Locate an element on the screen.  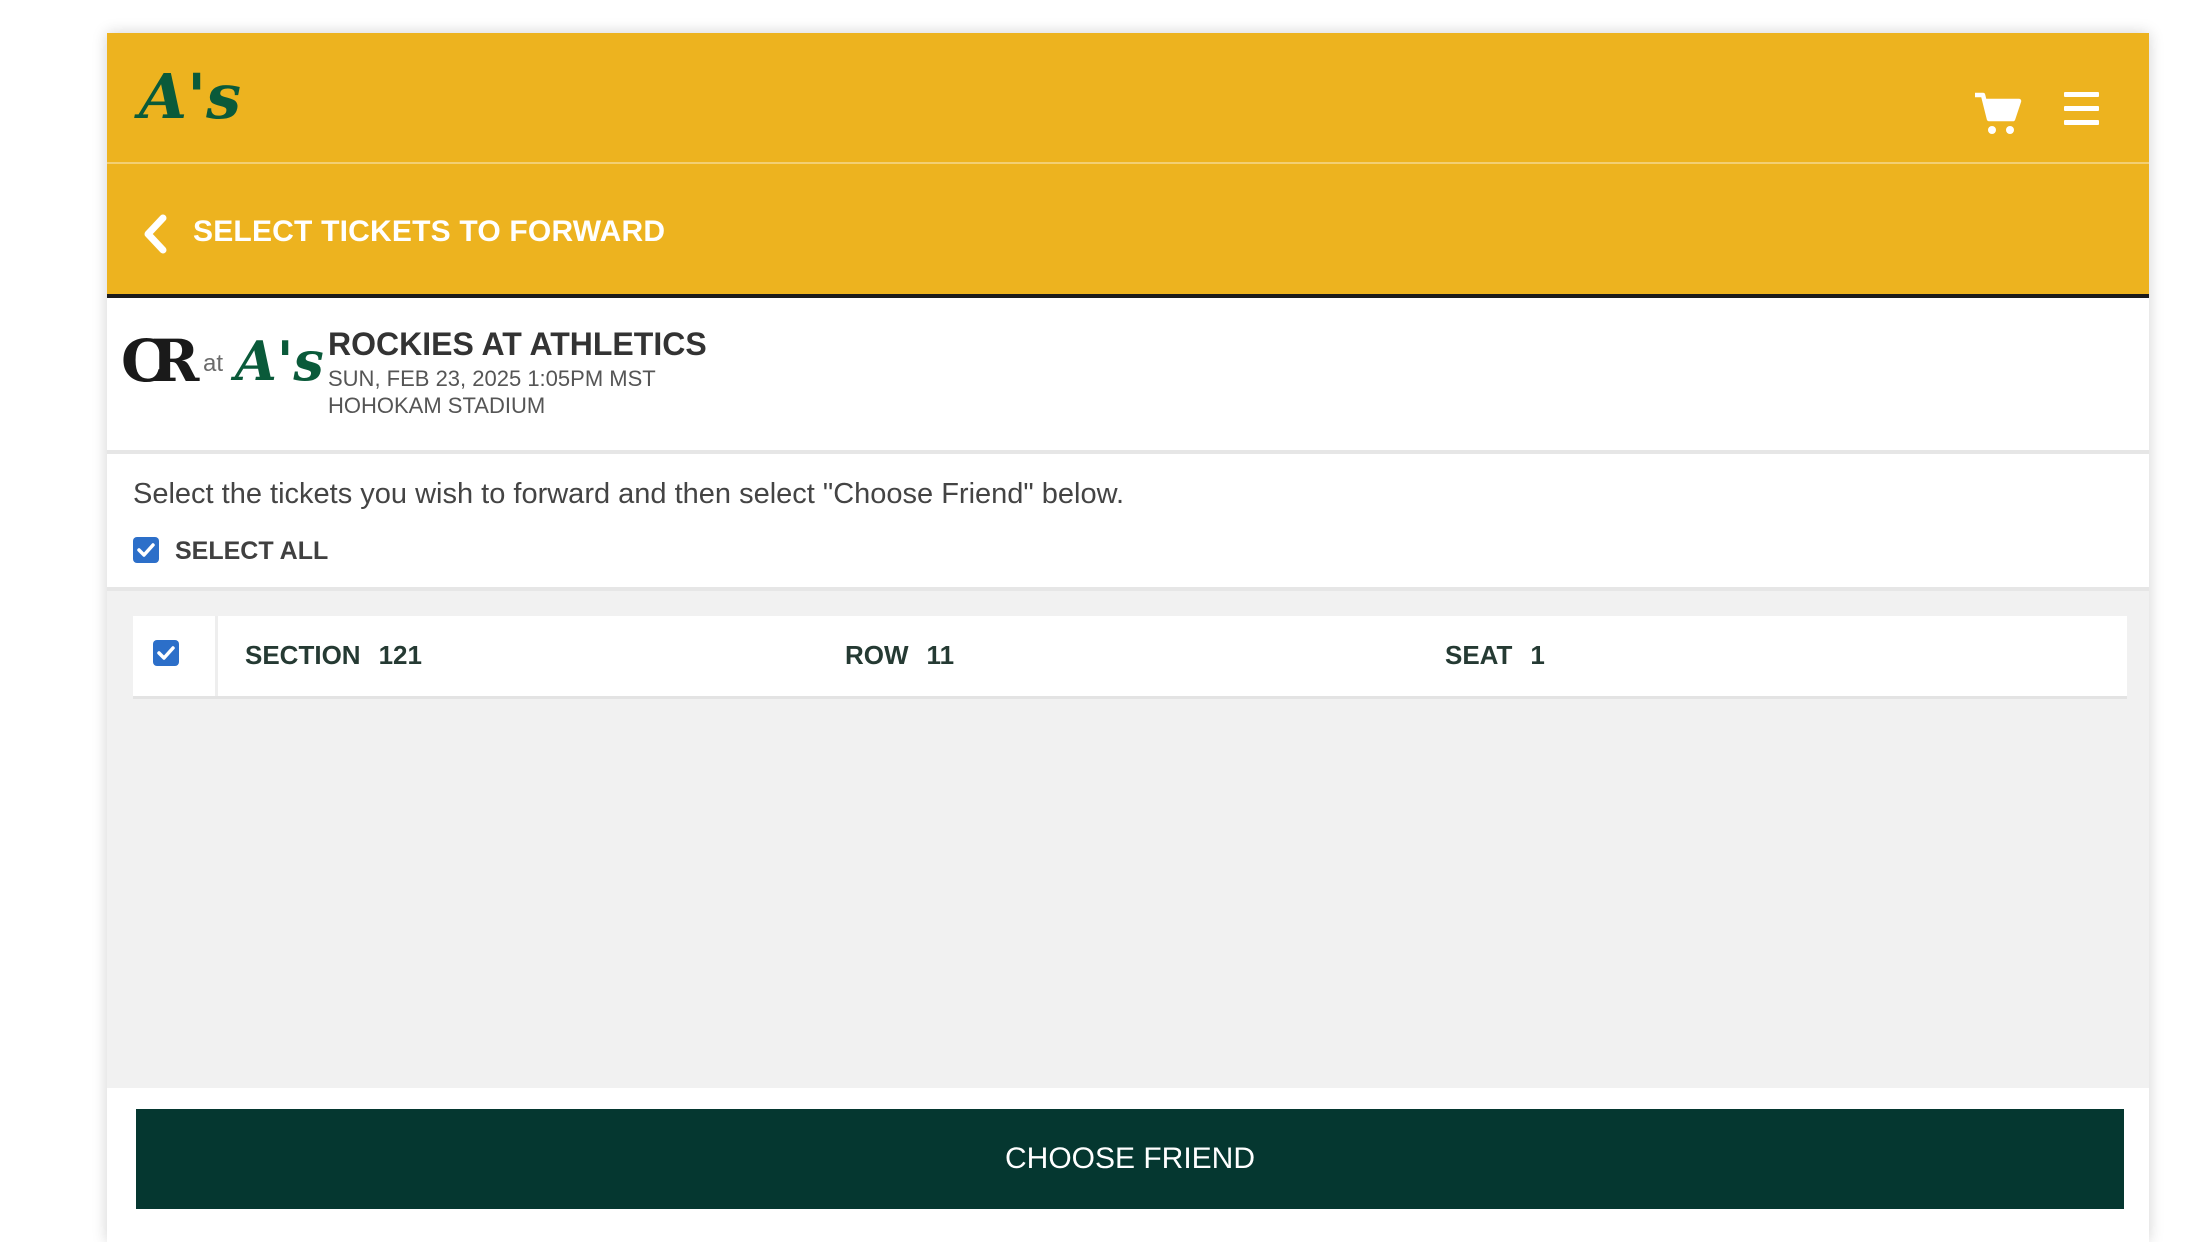
choose-friend-button: CHOOSE FRIEND is located at coordinates (1130, 1159).